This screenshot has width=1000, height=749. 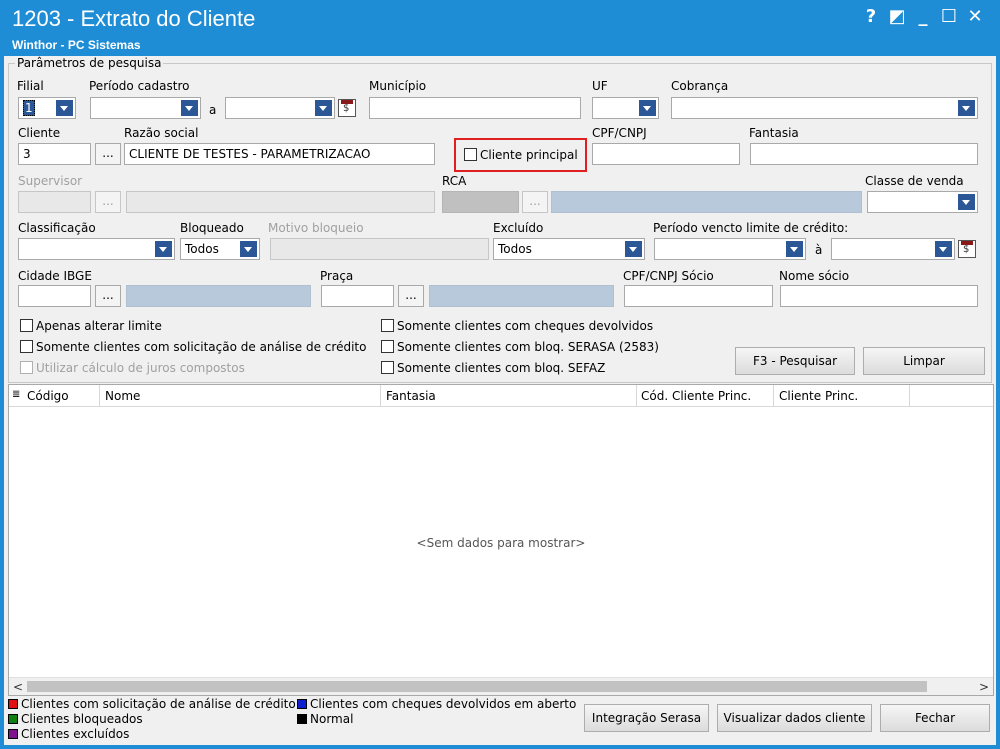 What do you see at coordinates (824, 108) in the screenshot?
I see `cobranca-select` at bounding box center [824, 108].